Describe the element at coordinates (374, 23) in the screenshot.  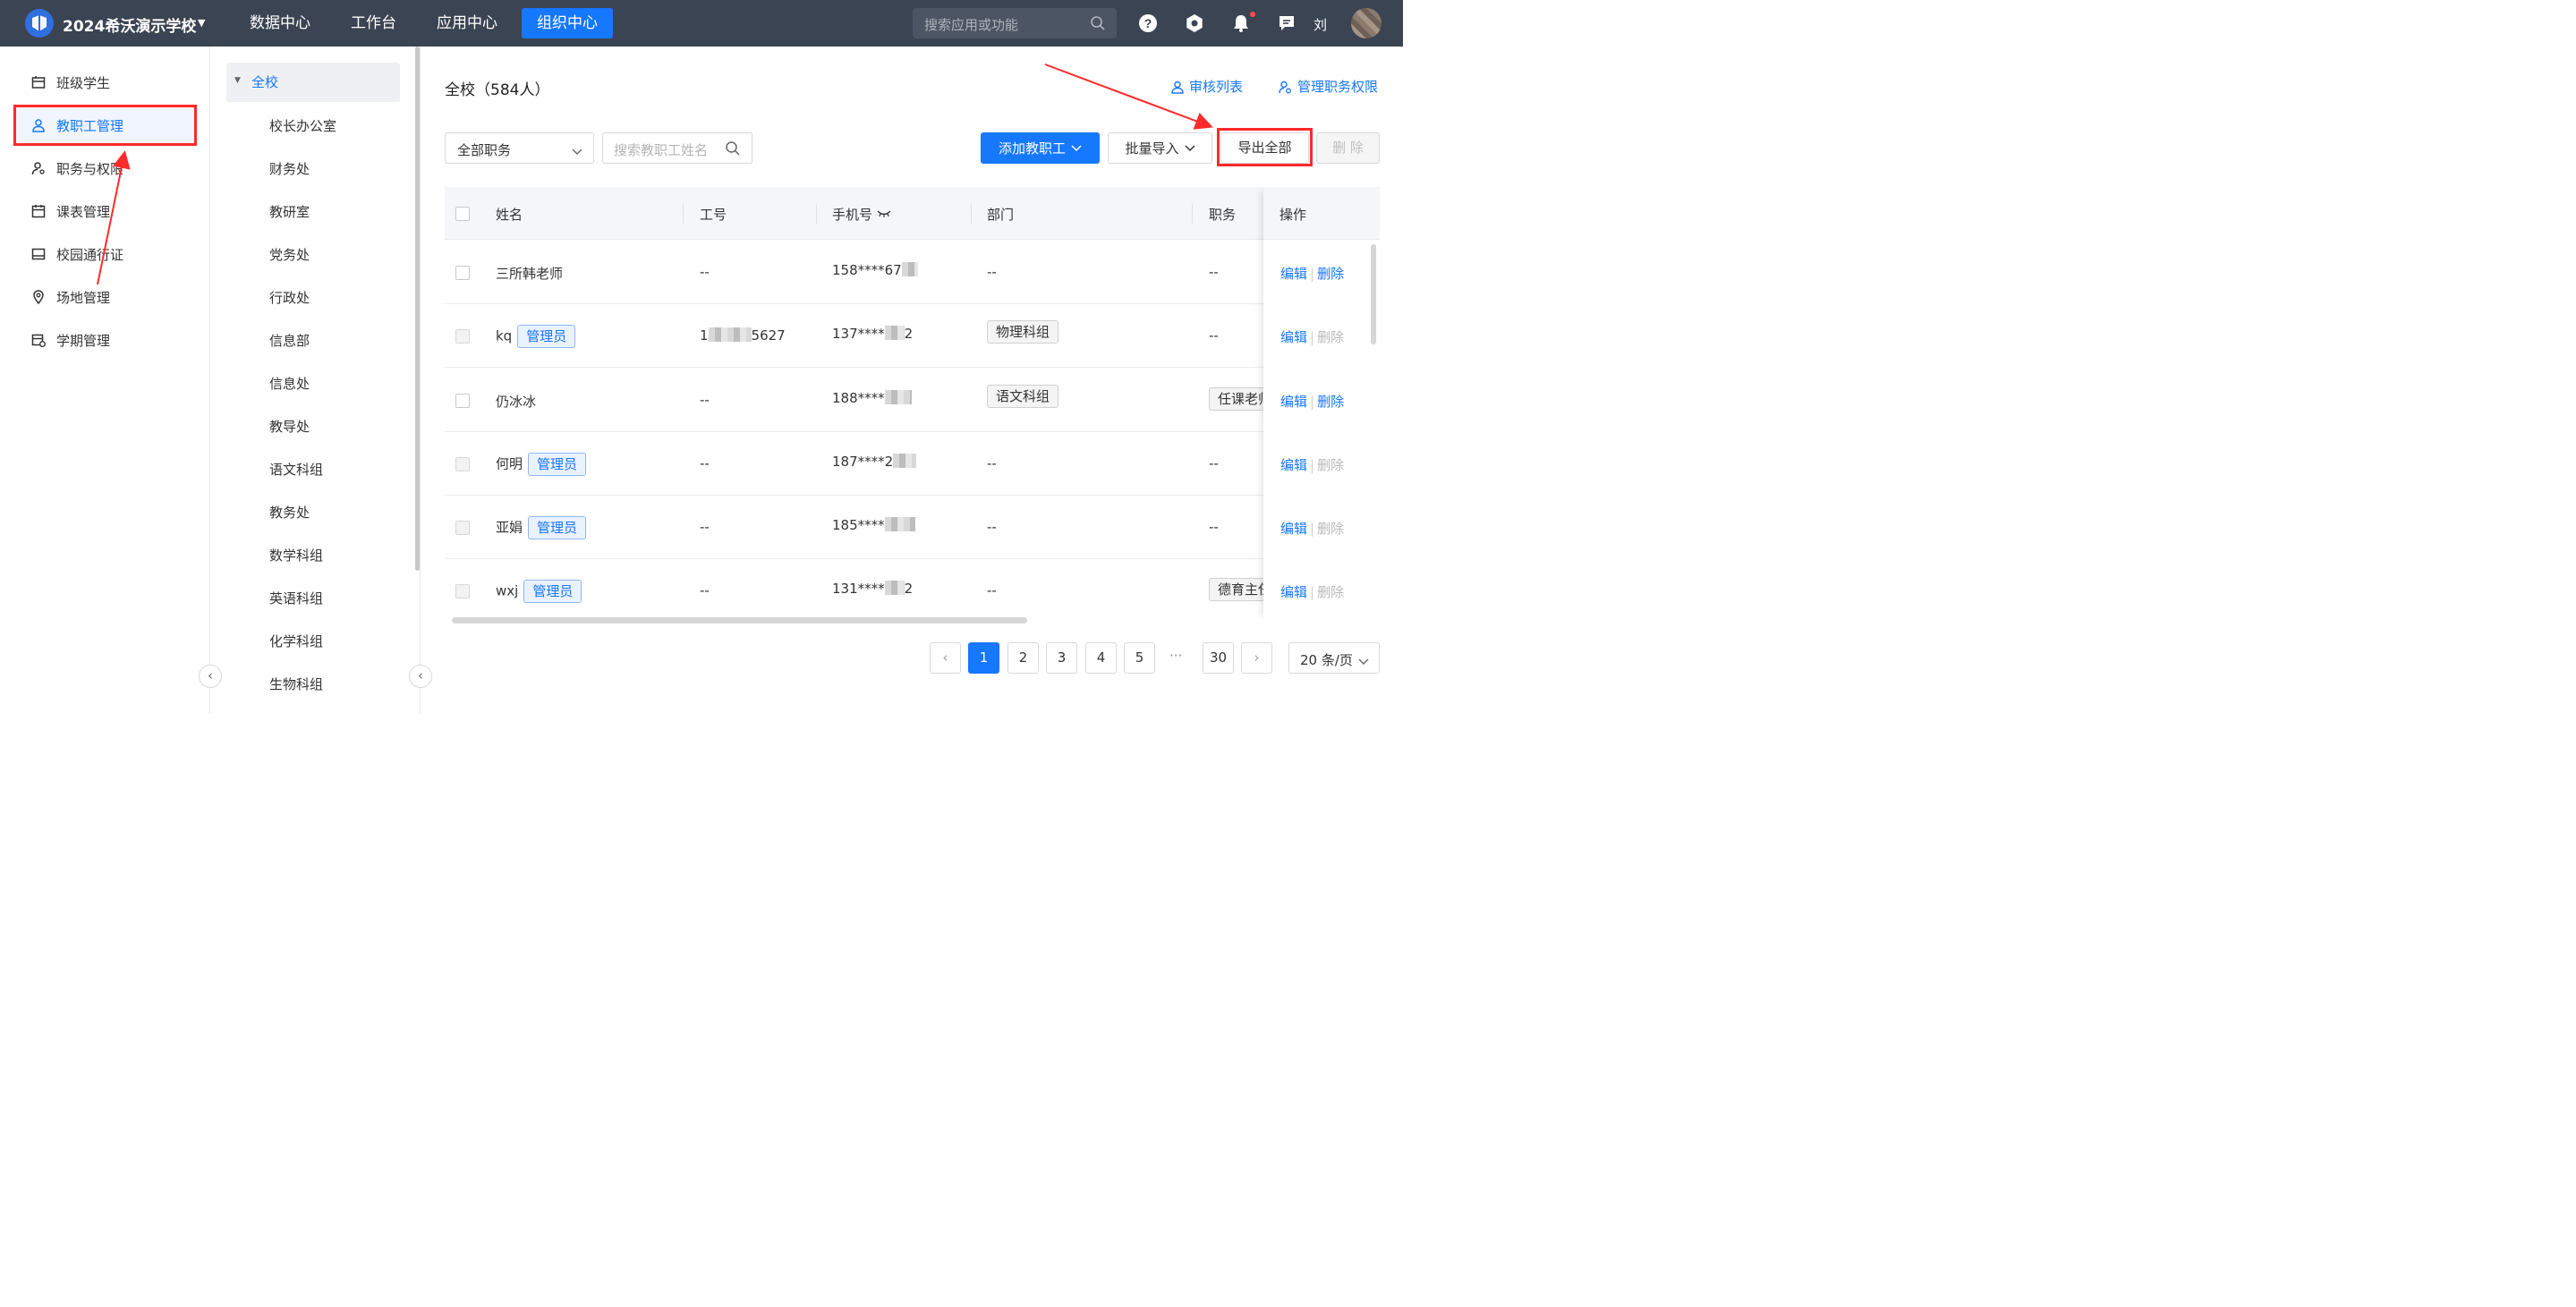
I see `nav-workbench: 工作台` at that location.